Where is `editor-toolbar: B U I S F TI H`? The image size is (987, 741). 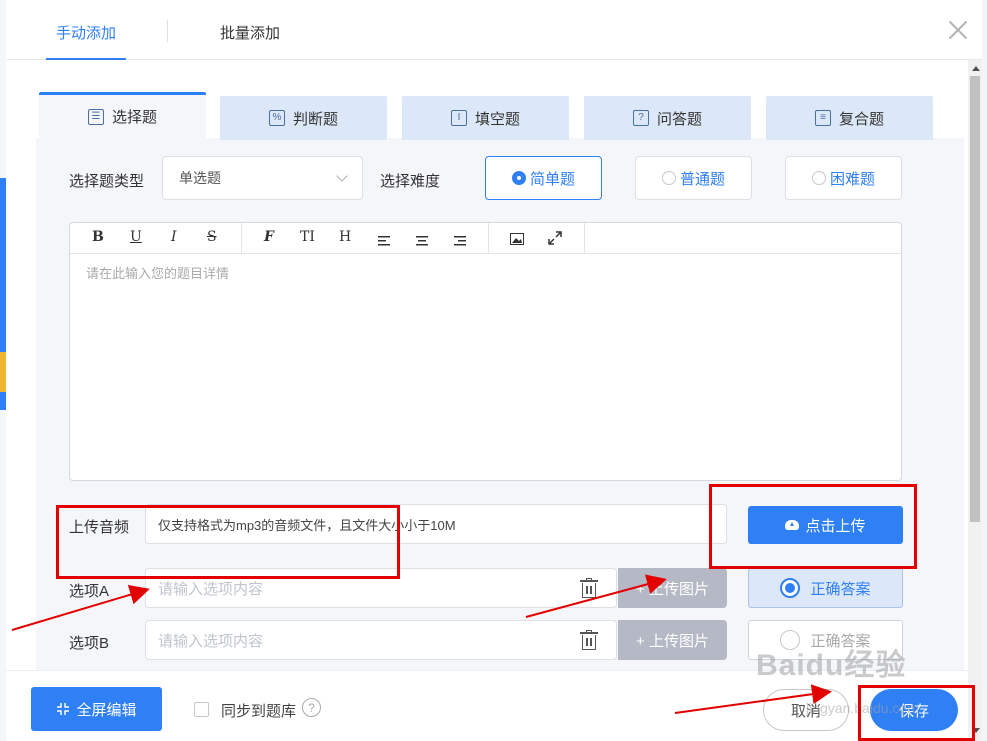 editor-toolbar: B U I S F TI H is located at coordinates (485, 238).